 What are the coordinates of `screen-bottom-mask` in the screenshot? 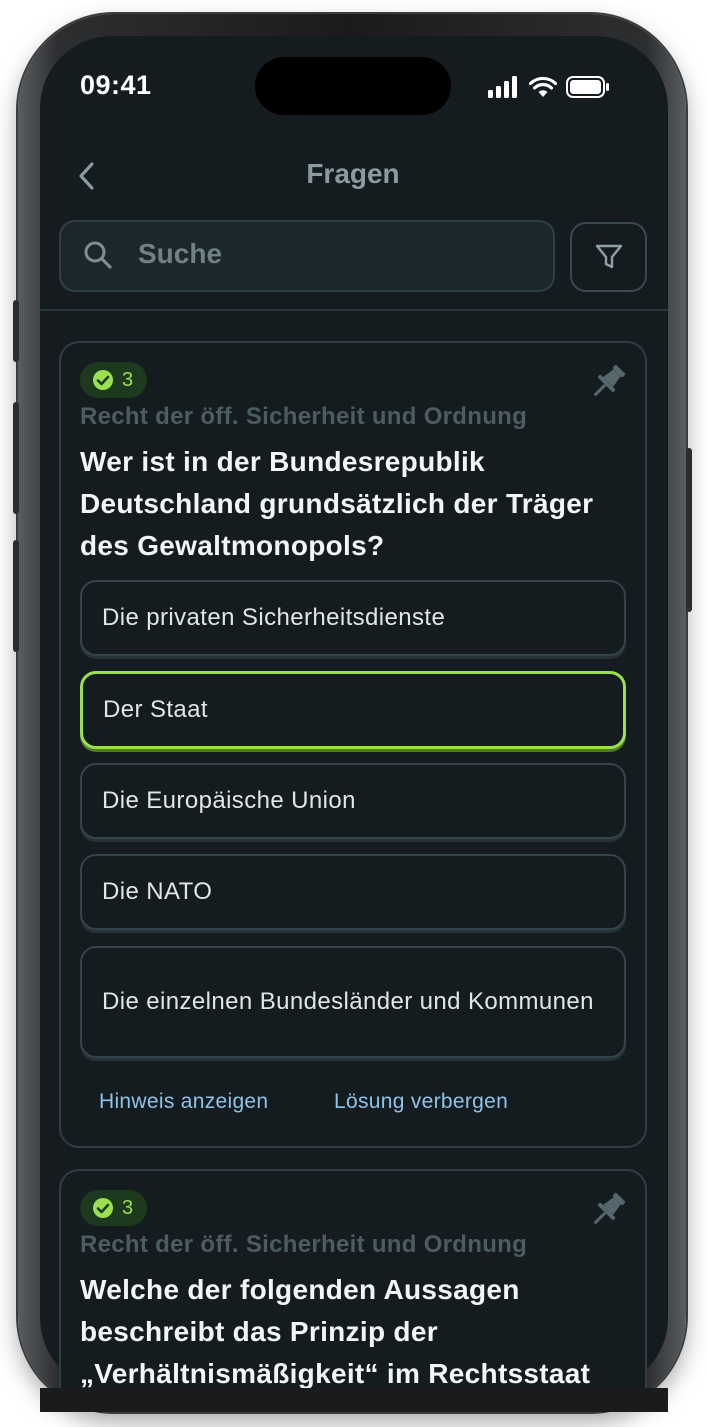 It's located at (354, 1400).